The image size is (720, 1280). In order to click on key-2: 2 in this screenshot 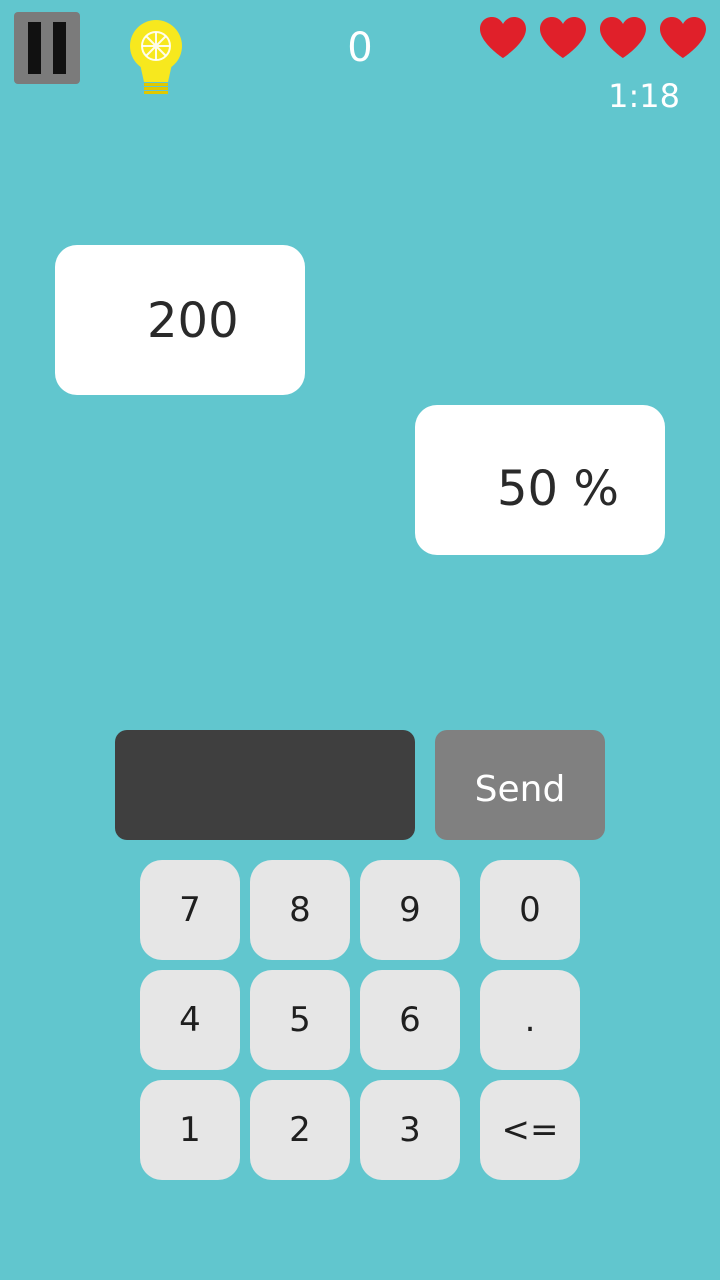, I will do `click(300, 1130)`.